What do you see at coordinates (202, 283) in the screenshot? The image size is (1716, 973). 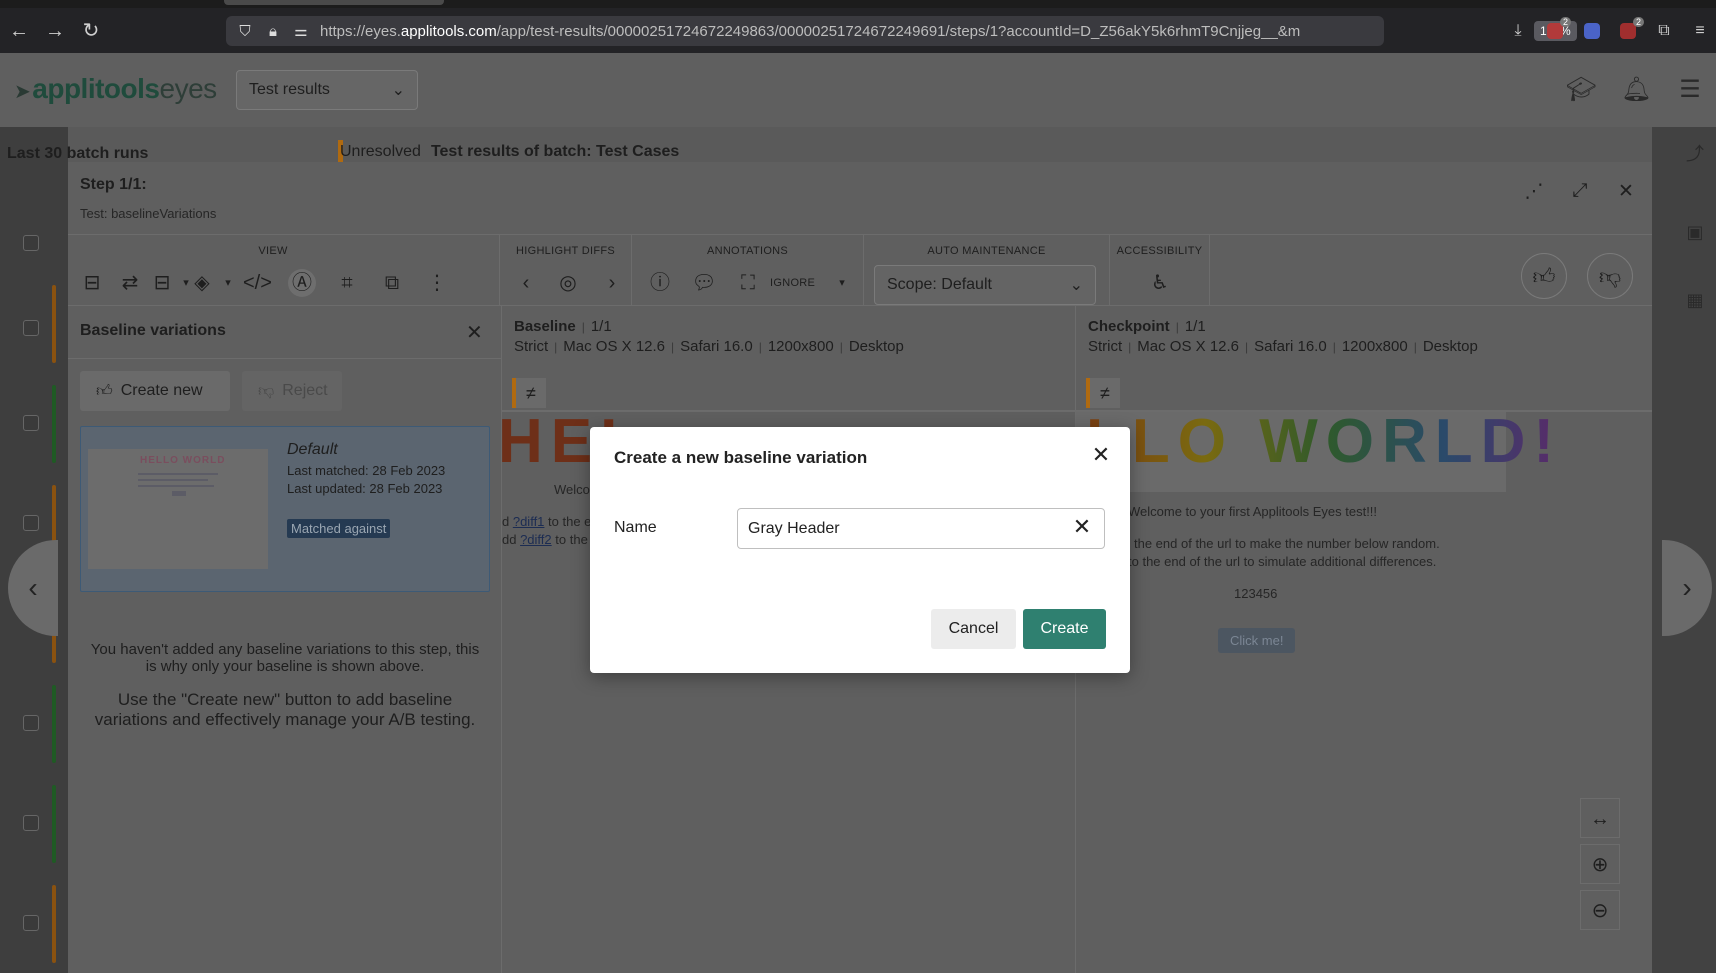 I see `layers-icon: ◈` at bounding box center [202, 283].